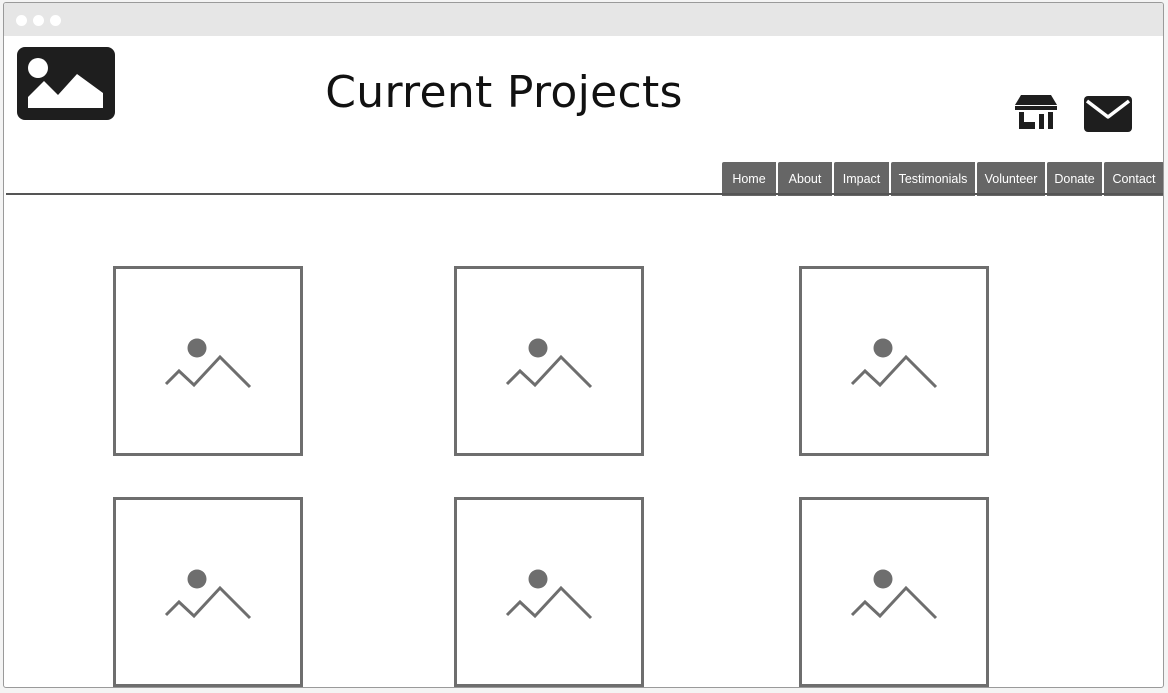  What do you see at coordinates (1108, 114) in the screenshot?
I see `envelope-icon` at bounding box center [1108, 114].